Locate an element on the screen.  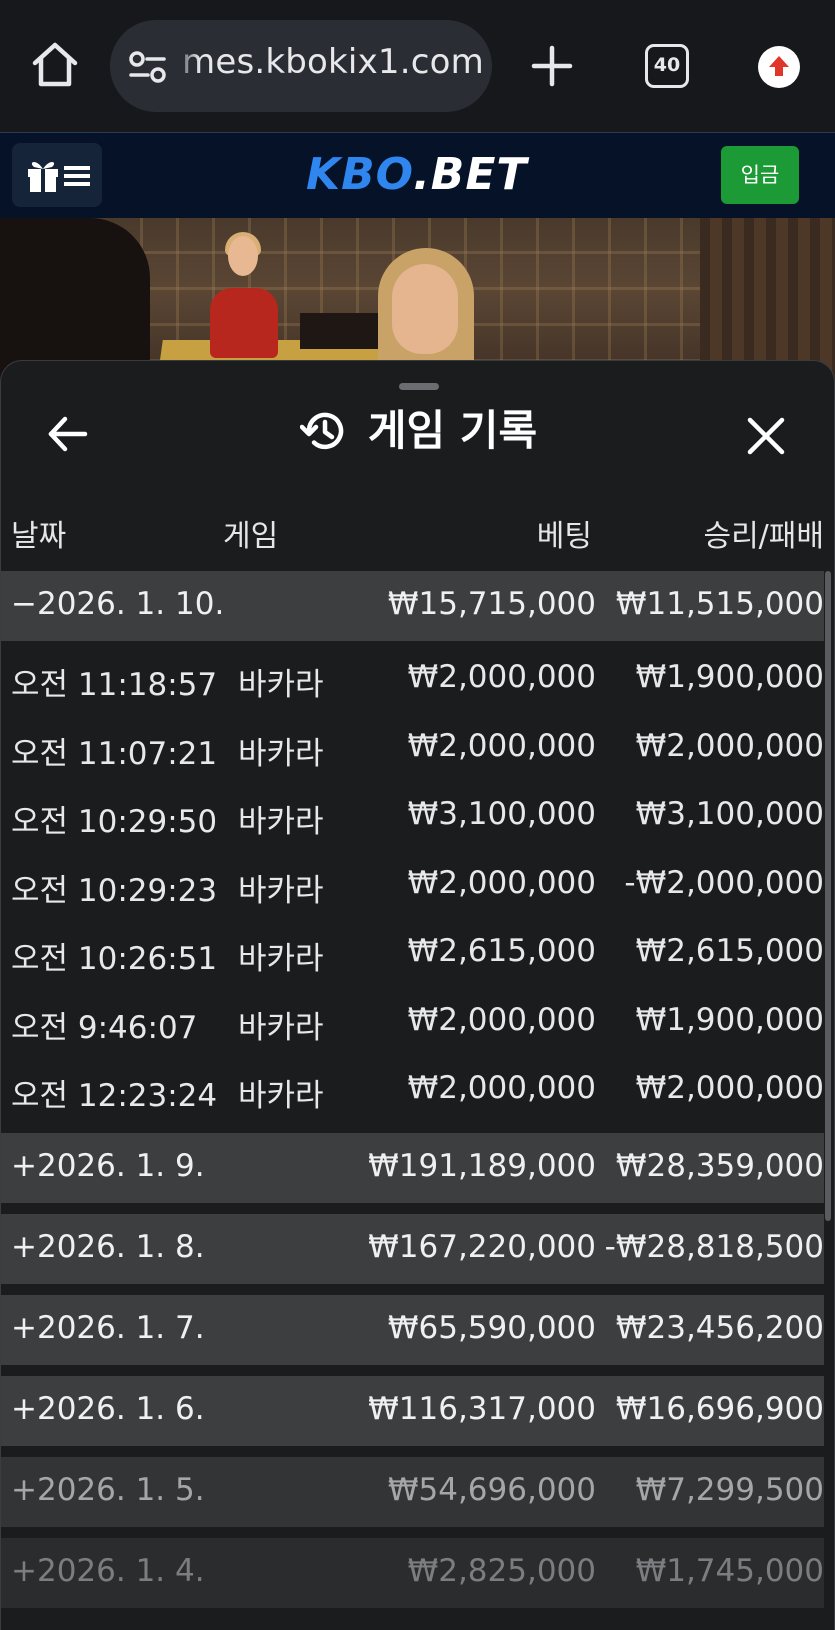
list-item: 오전 11:18:57 바카라 ₩2,000,000 ₩1,900,000 is located at coordinates (412, 681).